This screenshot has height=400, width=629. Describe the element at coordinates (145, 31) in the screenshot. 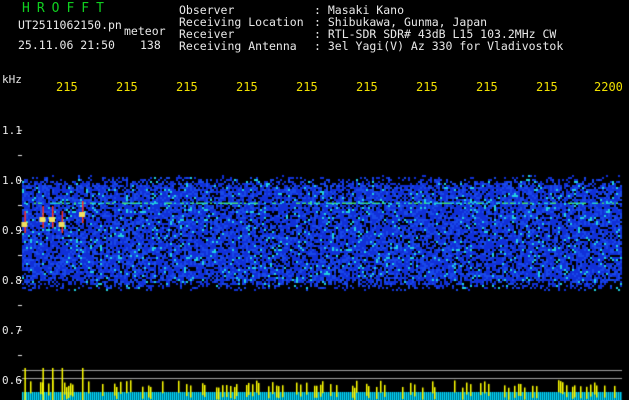

I see `meteor-tag: meteor` at that location.